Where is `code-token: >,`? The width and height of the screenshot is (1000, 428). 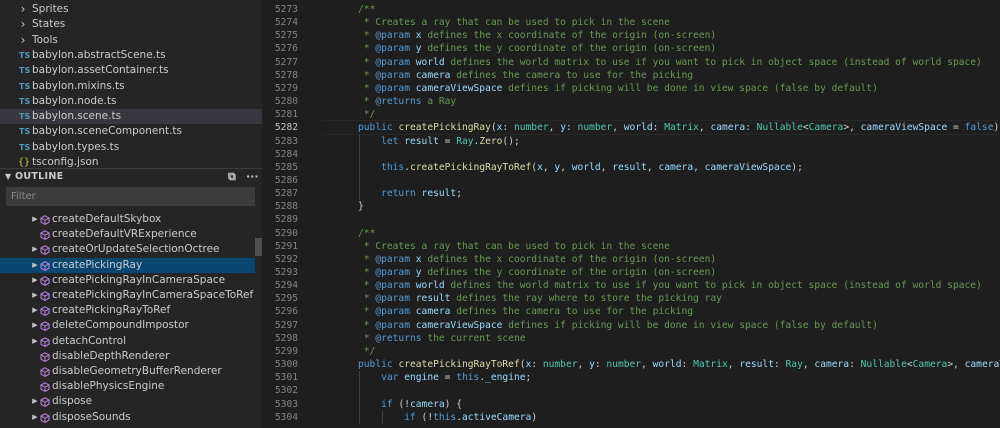
code-token: >, is located at coordinates (852, 128).